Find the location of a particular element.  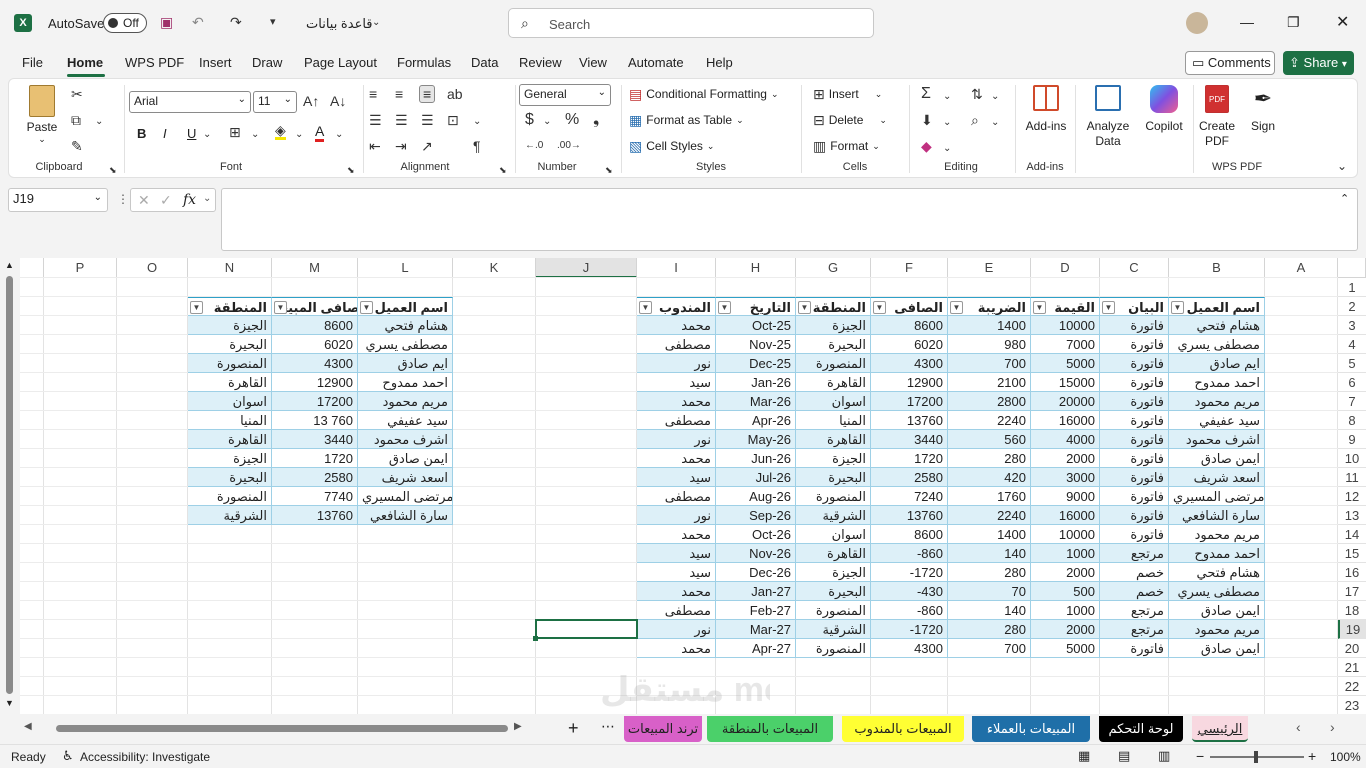

wrap-text-icon: ab is located at coordinates (455, 94).